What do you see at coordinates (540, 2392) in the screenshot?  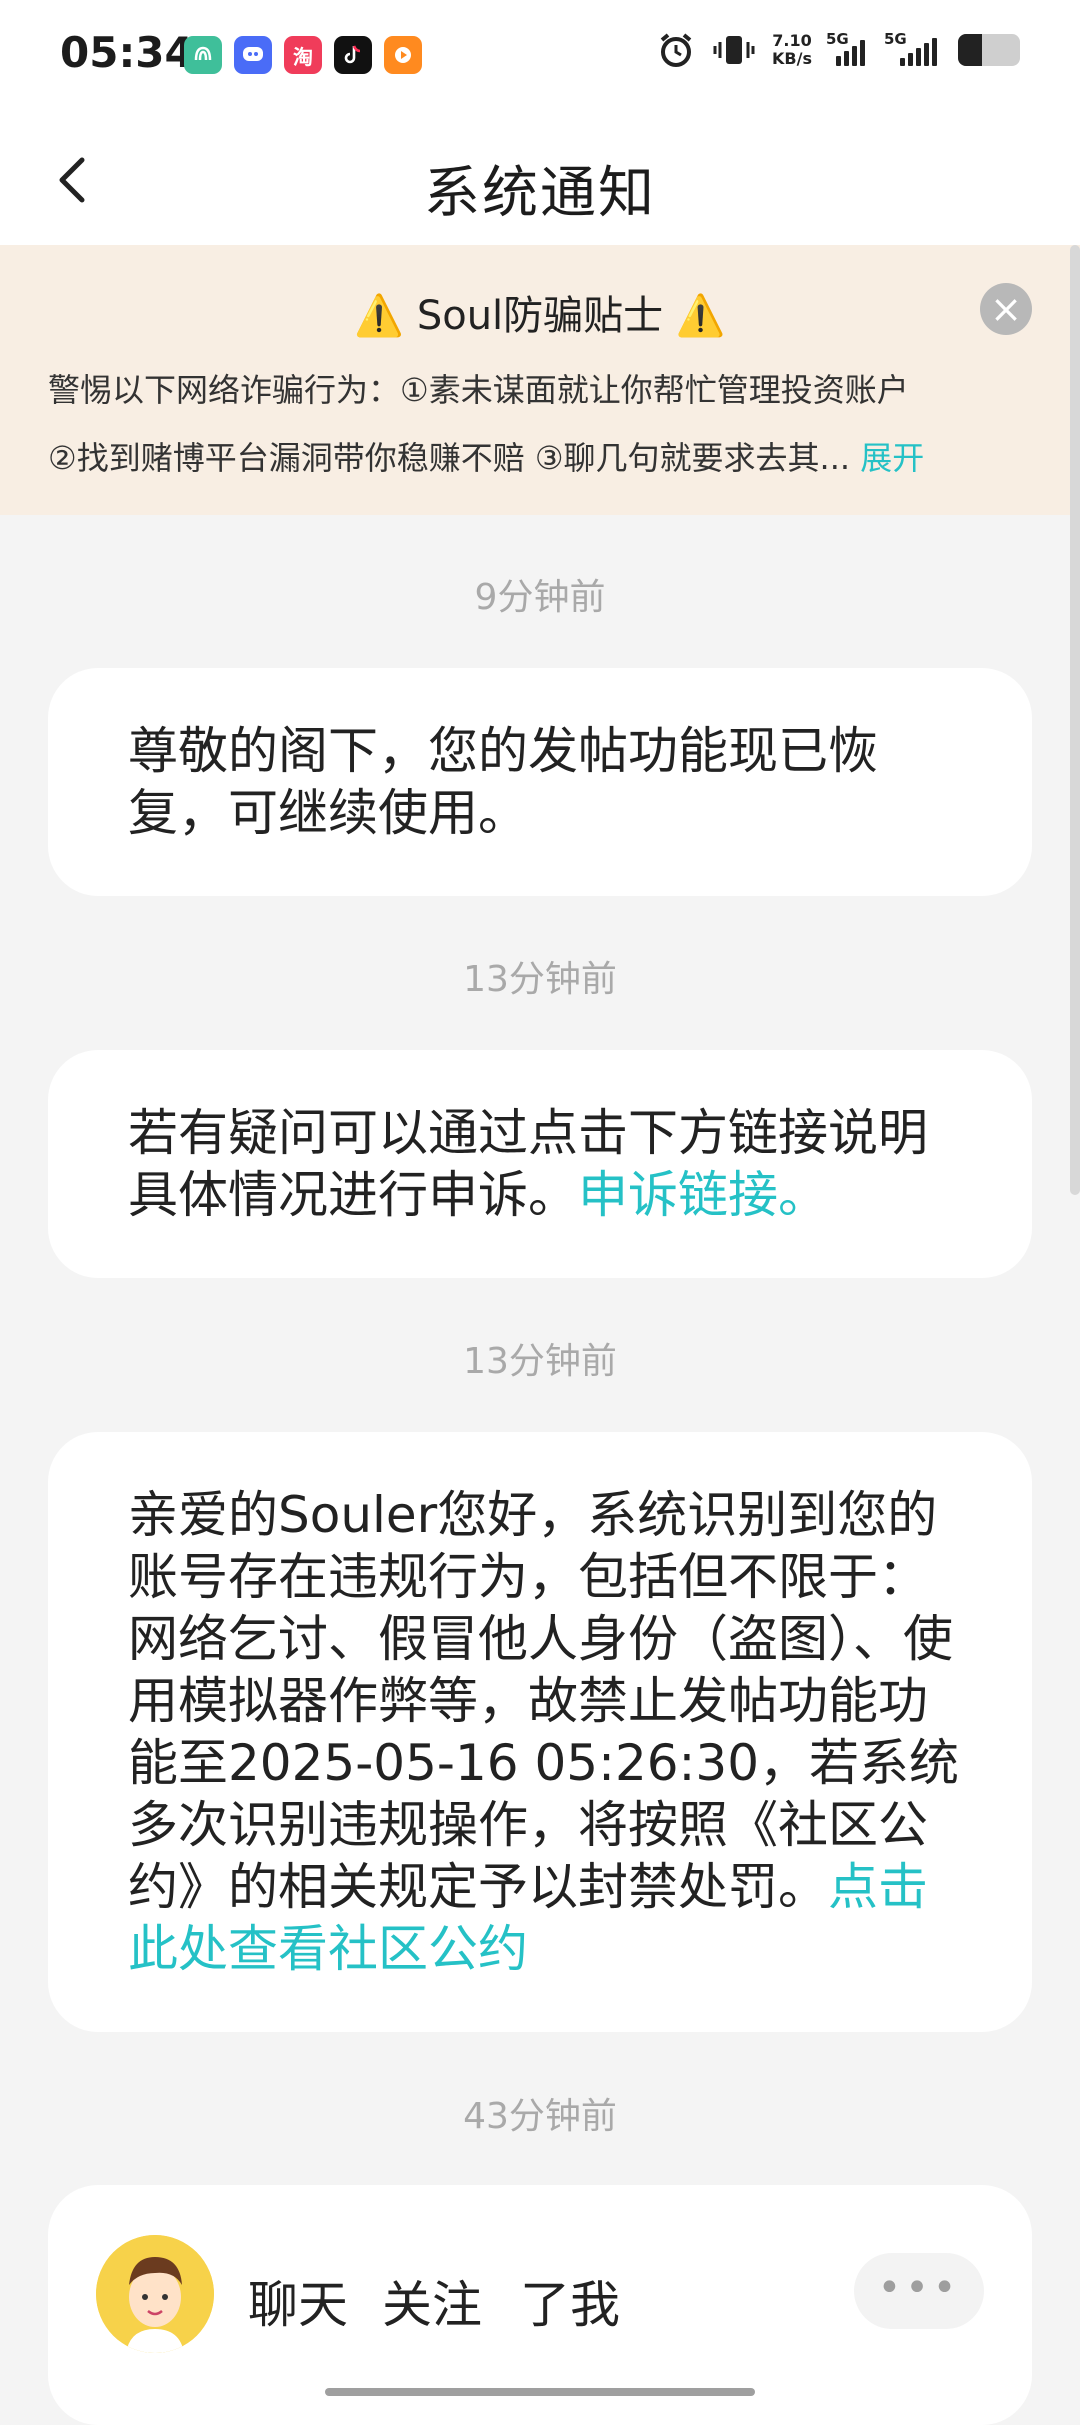 I see `home-indicator` at bounding box center [540, 2392].